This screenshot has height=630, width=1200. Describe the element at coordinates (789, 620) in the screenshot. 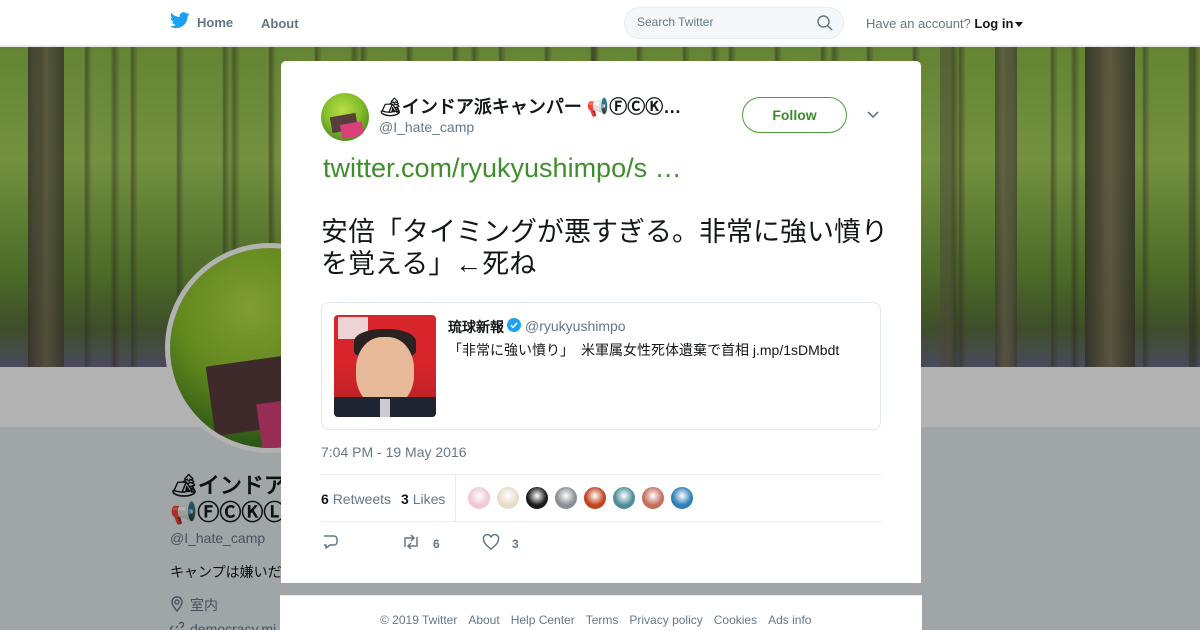

I see `footer-link: Ads info` at that location.